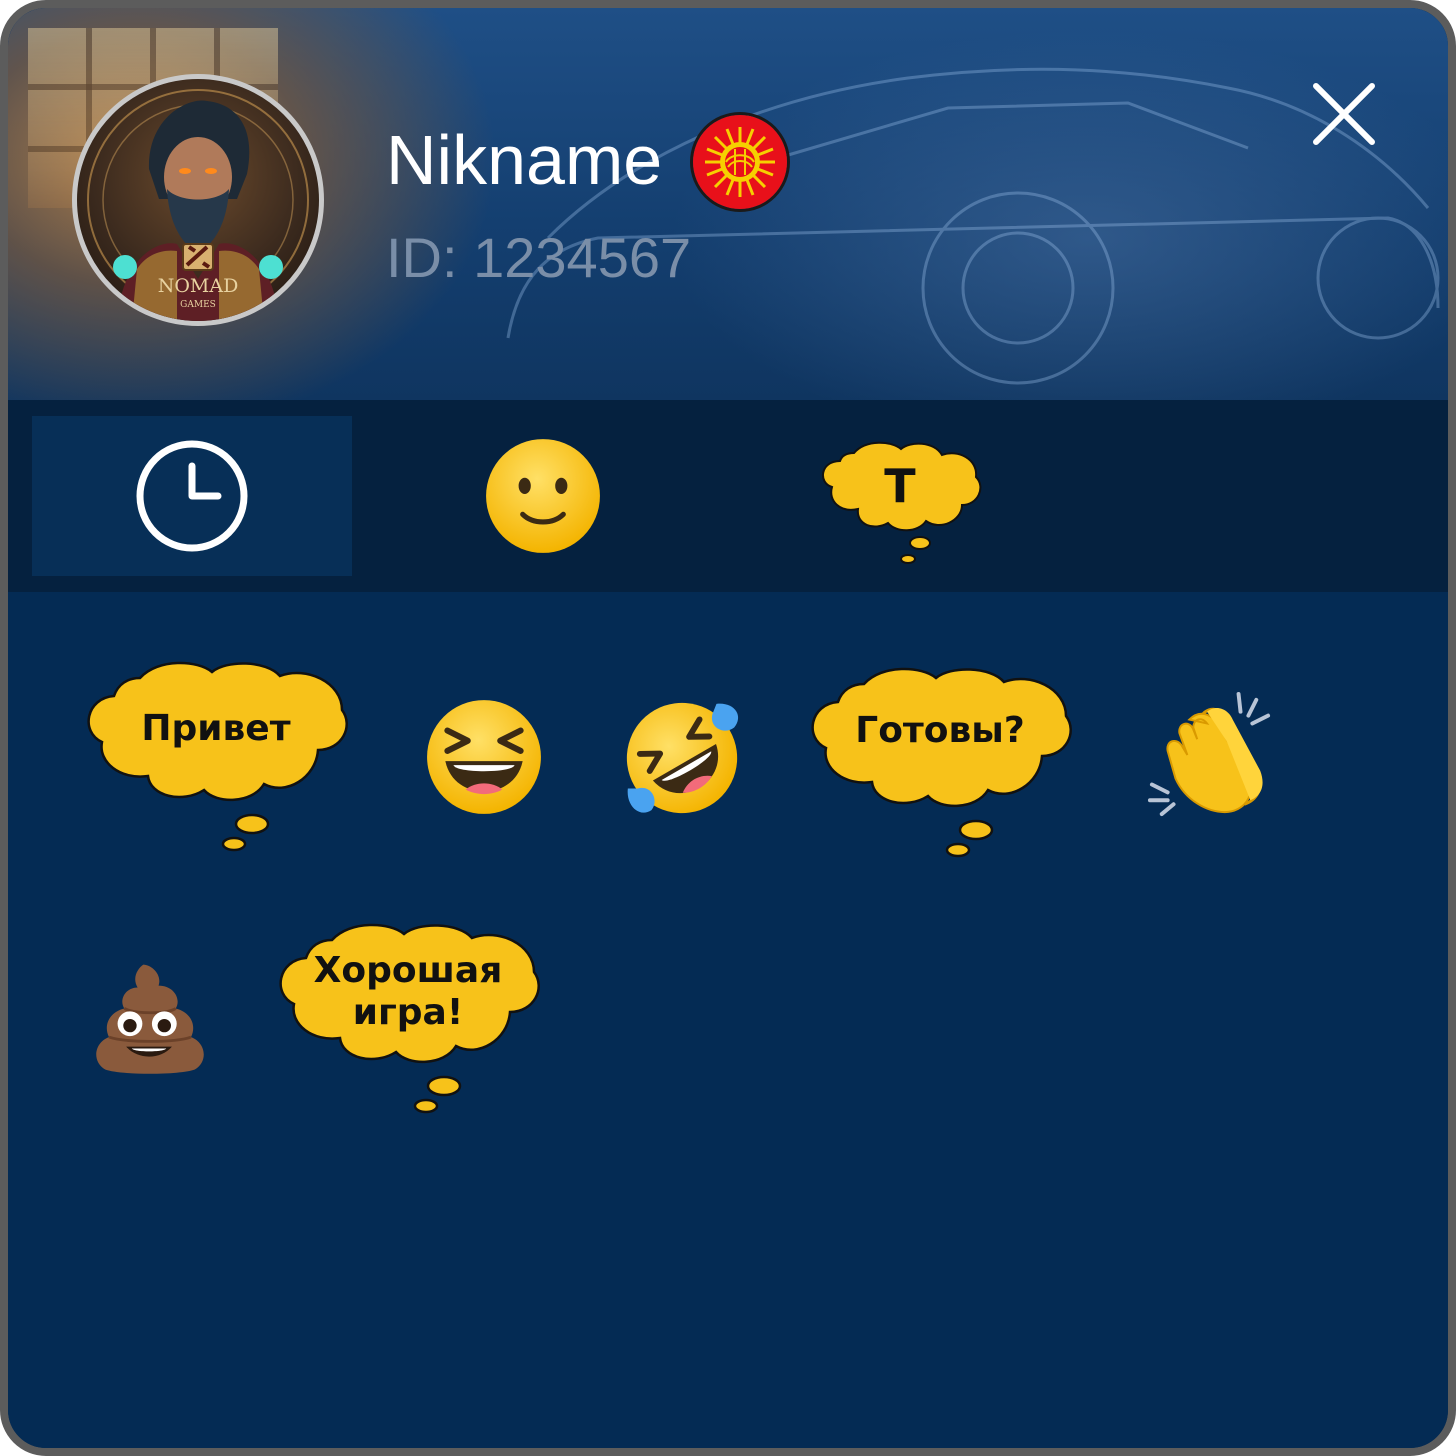 The image size is (1456, 1456). Describe the element at coordinates (524, 160) in the screenshot. I see `nickname: Nikname` at that location.